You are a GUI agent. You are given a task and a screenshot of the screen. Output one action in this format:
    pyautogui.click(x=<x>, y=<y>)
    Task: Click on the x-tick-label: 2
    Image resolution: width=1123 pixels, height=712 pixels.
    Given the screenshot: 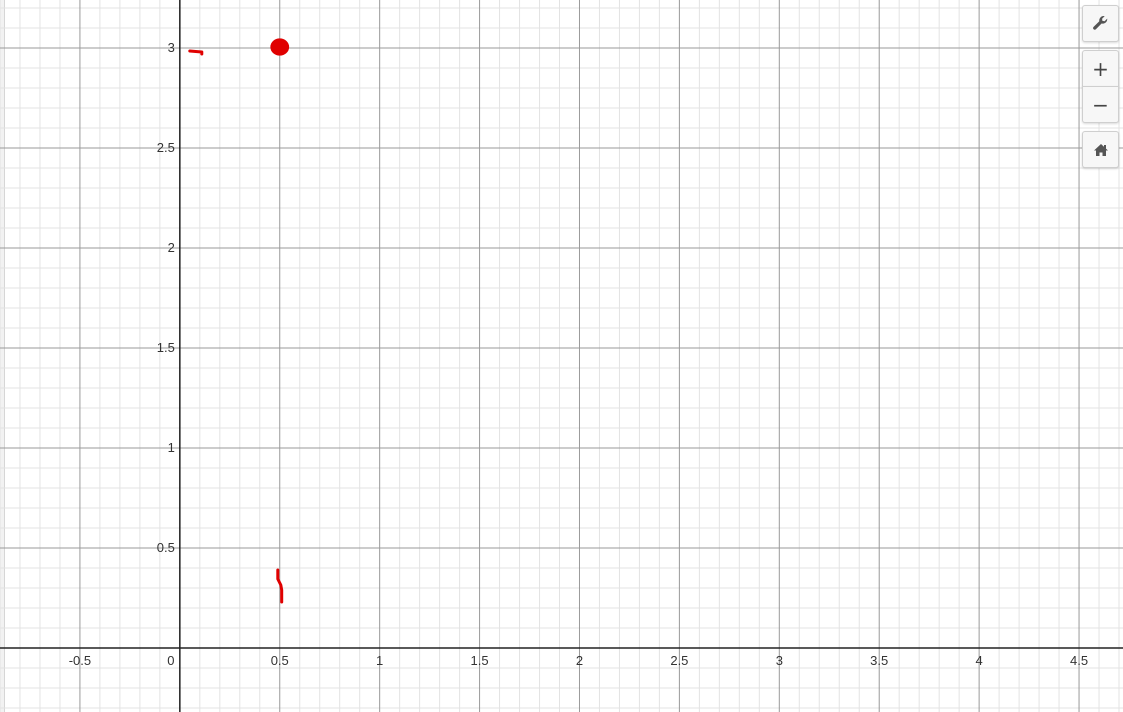 What is the action you would take?
    pyautogui.click(x=579, y=660)
    